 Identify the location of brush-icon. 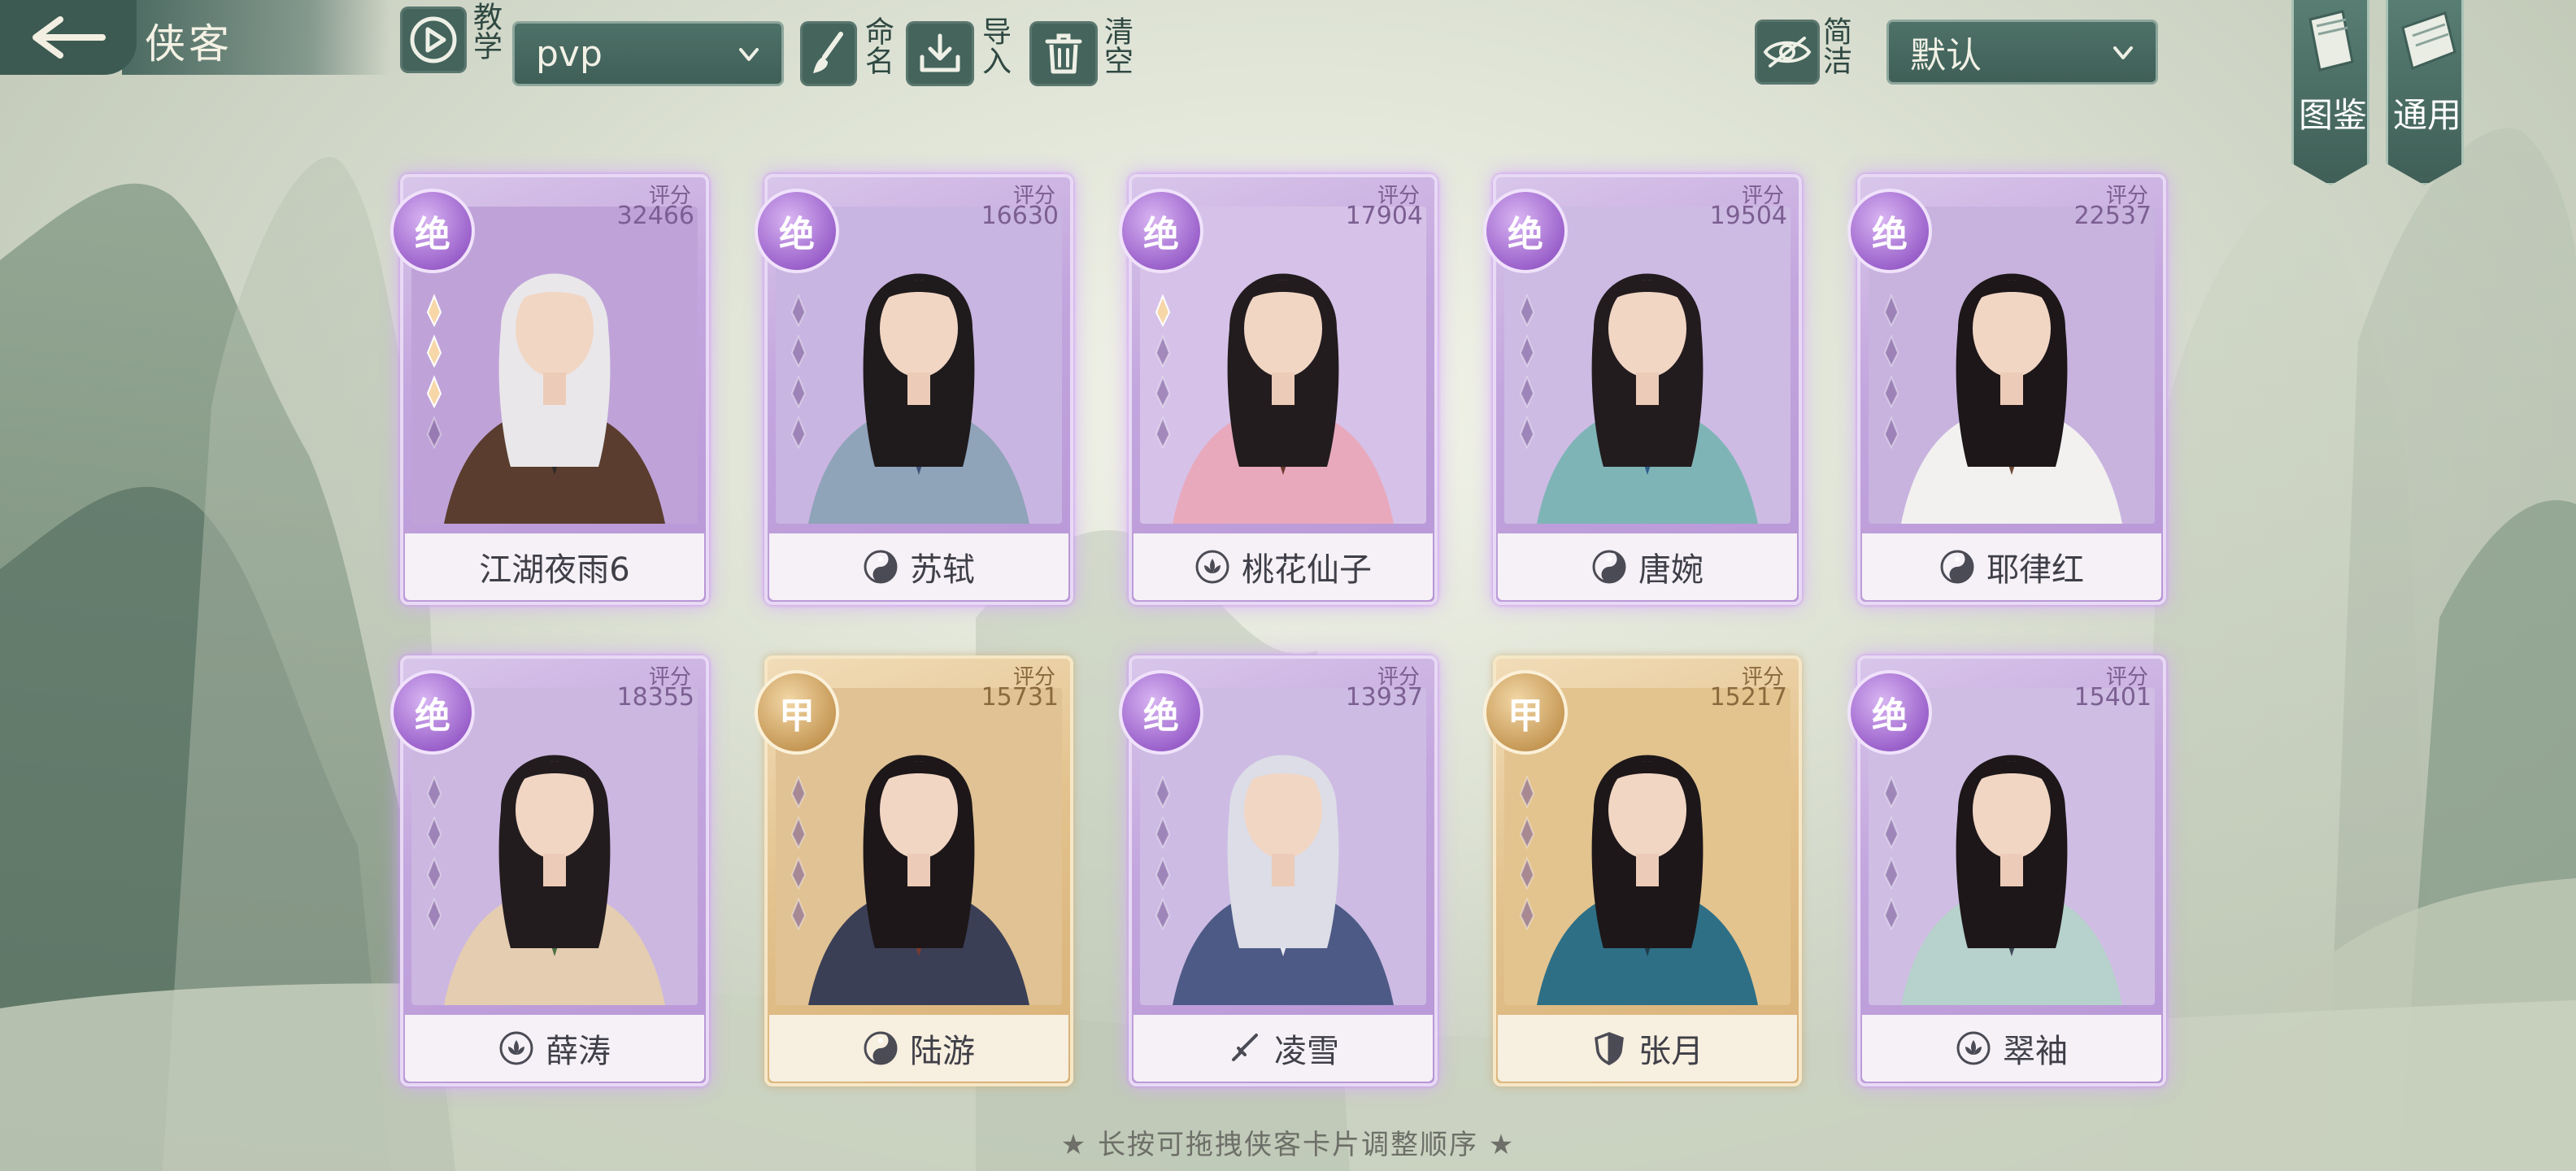
(828, 52).